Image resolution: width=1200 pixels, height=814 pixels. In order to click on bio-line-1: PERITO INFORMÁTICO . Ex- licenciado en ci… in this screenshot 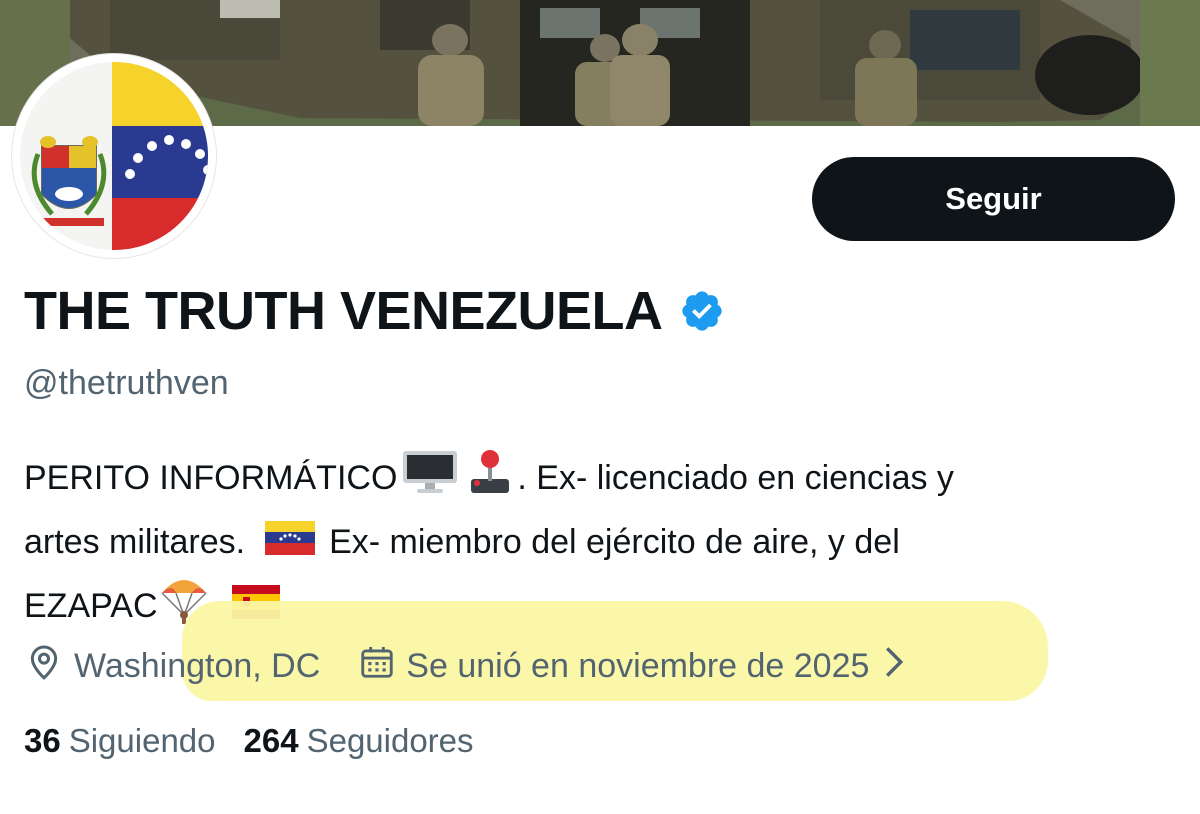, I will do `click(599, 480)`.